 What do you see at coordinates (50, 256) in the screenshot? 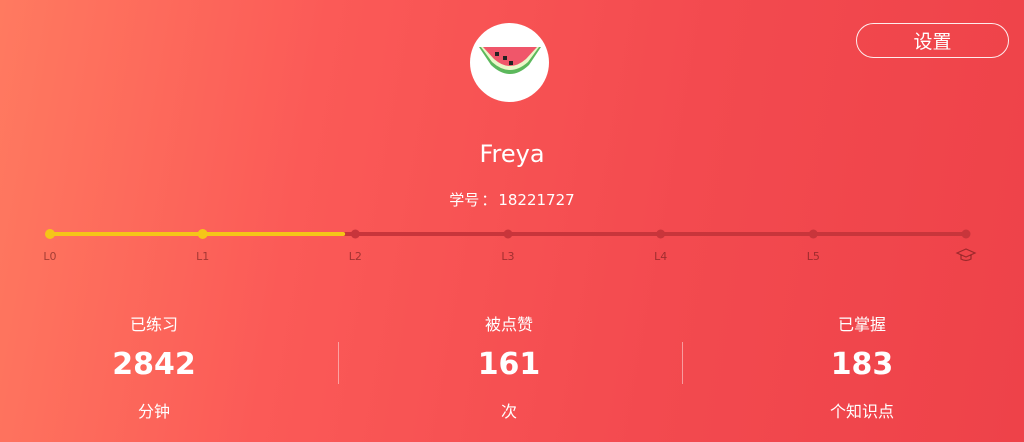
I see `level-label-l0: L0` at bounding box center [50, 256].